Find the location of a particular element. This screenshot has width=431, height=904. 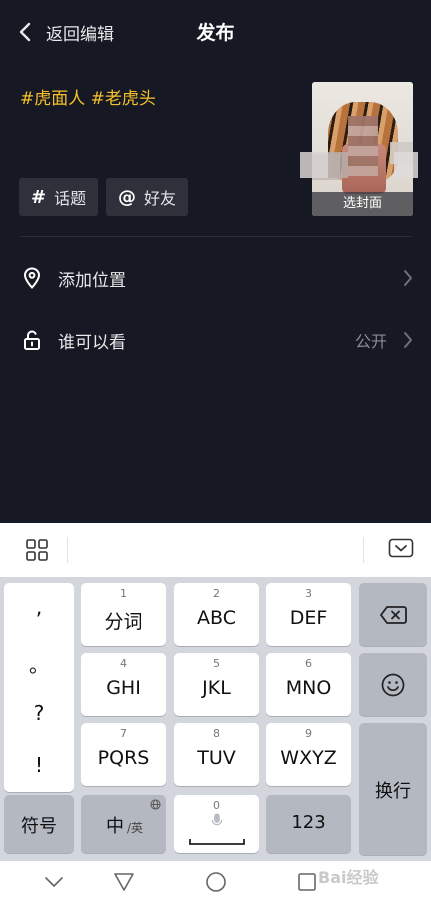

punctuation-column: , 。 ? ! is located at coordinates (39, 687).